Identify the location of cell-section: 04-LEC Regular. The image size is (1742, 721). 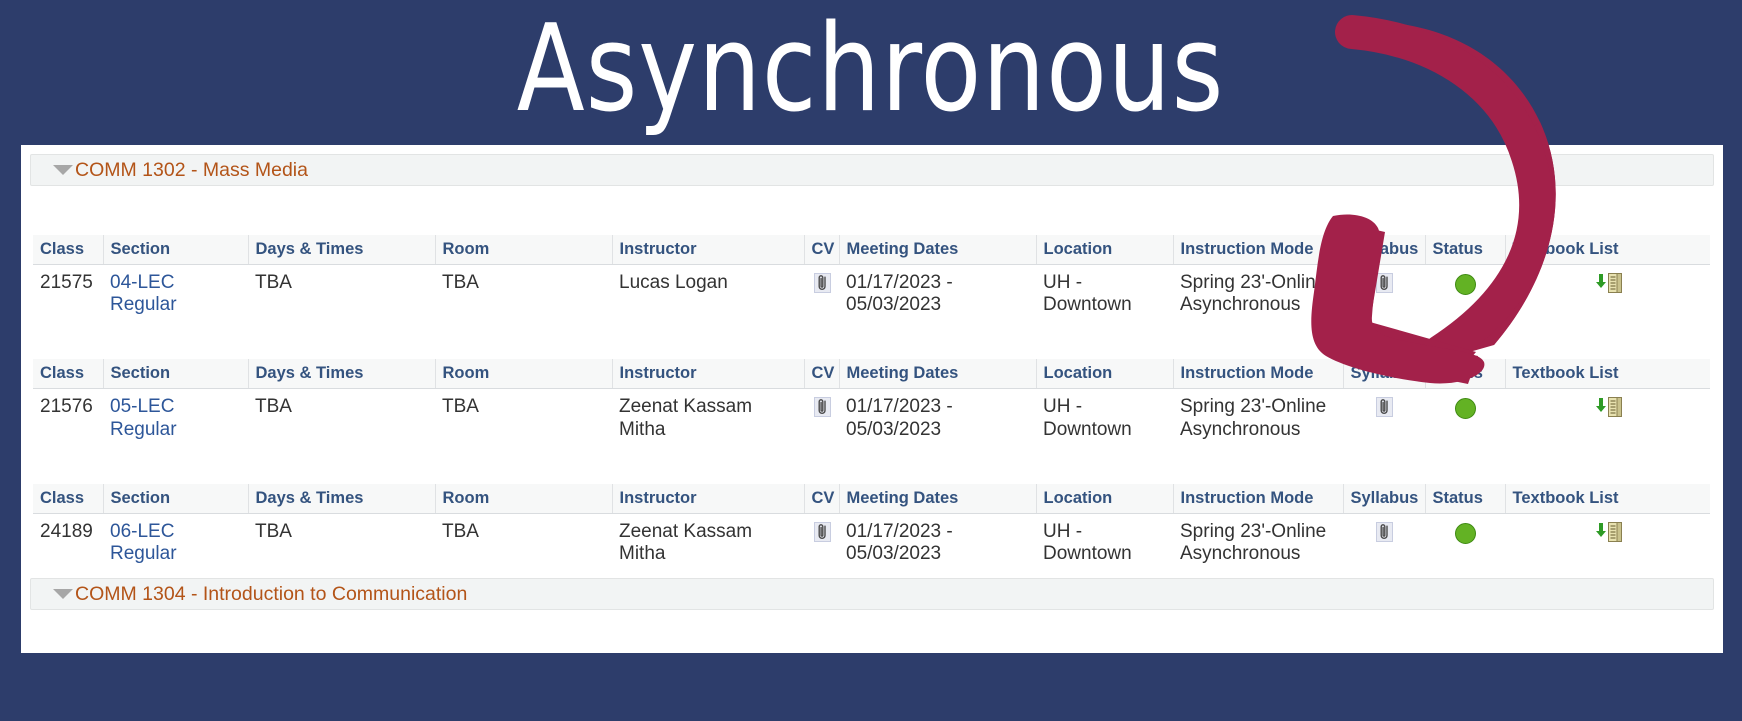
(175, 295).